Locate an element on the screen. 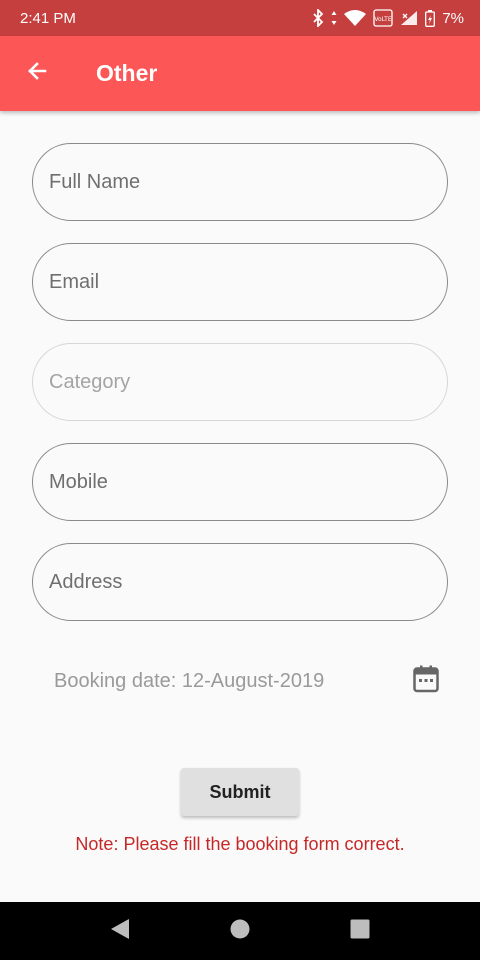  status-icons: VoLTE 7% is located at coordinates (388, 18).